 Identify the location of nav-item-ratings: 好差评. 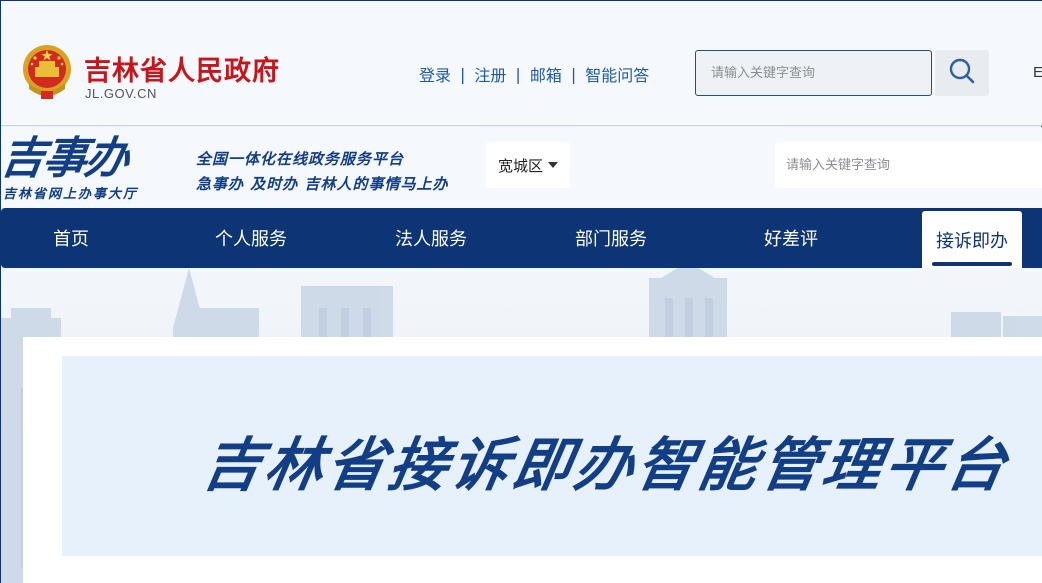
(791, 238).